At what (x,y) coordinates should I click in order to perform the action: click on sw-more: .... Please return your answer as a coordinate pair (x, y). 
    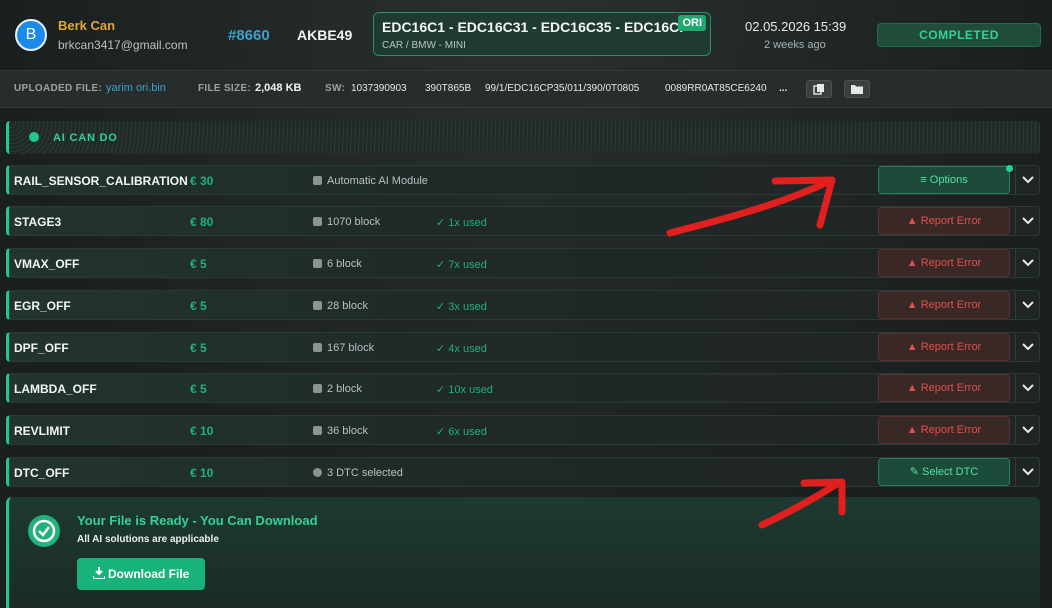
    Looking at the image, I should click on (783, 88).